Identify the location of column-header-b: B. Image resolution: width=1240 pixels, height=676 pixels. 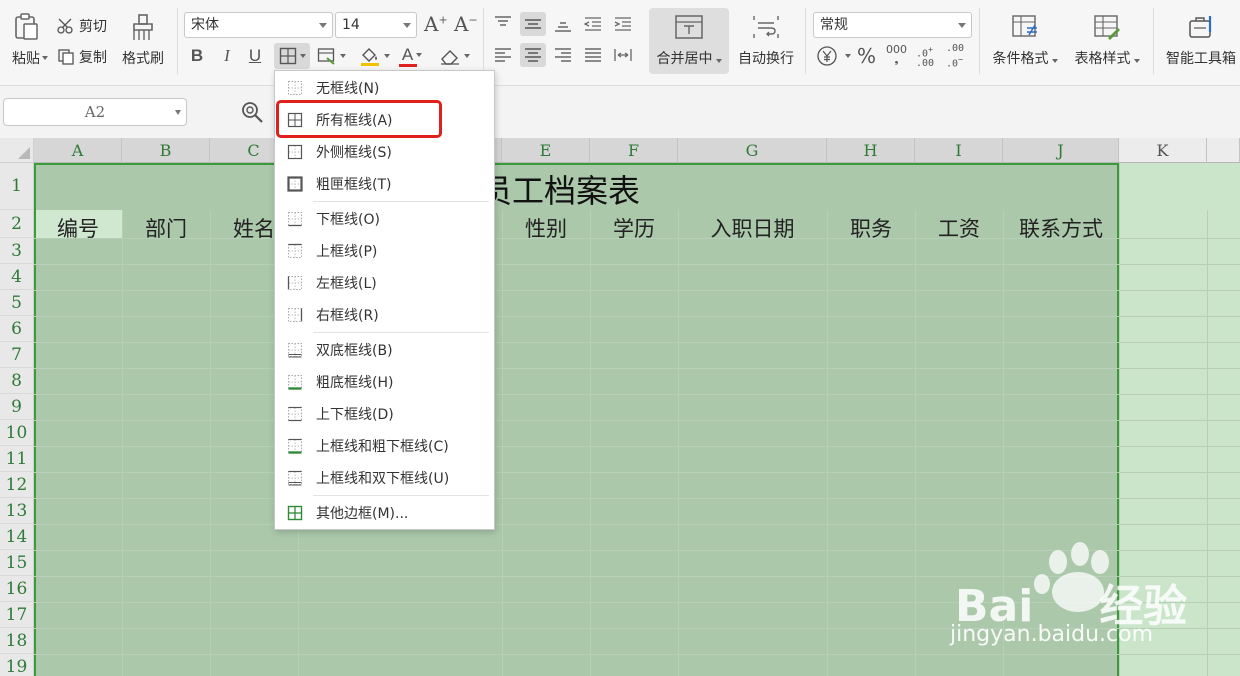
(166, 150).